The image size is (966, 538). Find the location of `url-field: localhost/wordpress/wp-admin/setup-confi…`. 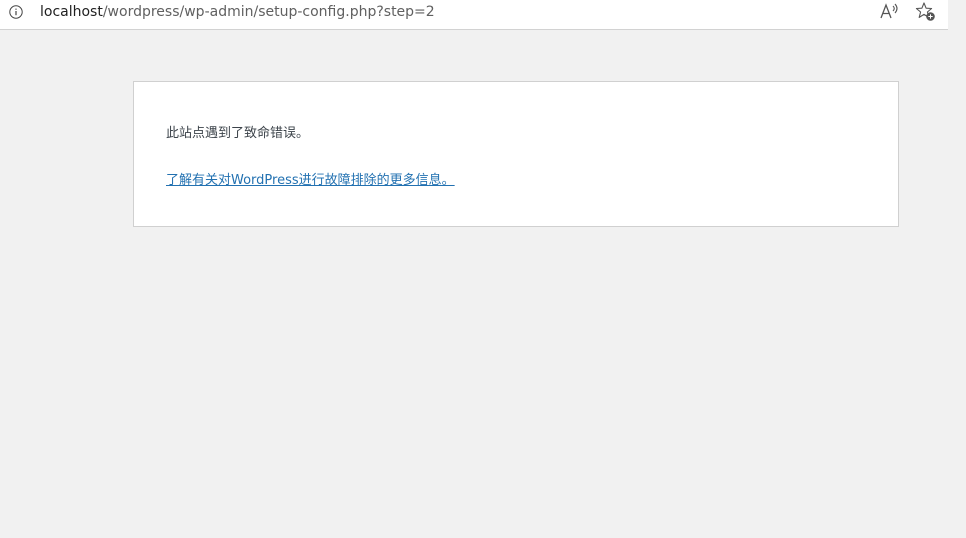

url-field: localhost/wordpress/wp-admin/setup-confi… is located at coordinates (237, 12).